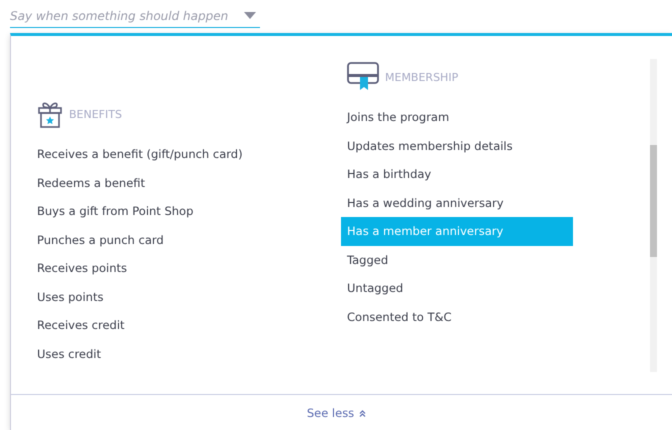 The image size is (672, 430). What do you see at coordinates (457, 117) in the screenshot?
I see `event-option: Joins the program` at bounding box center [457, 117].